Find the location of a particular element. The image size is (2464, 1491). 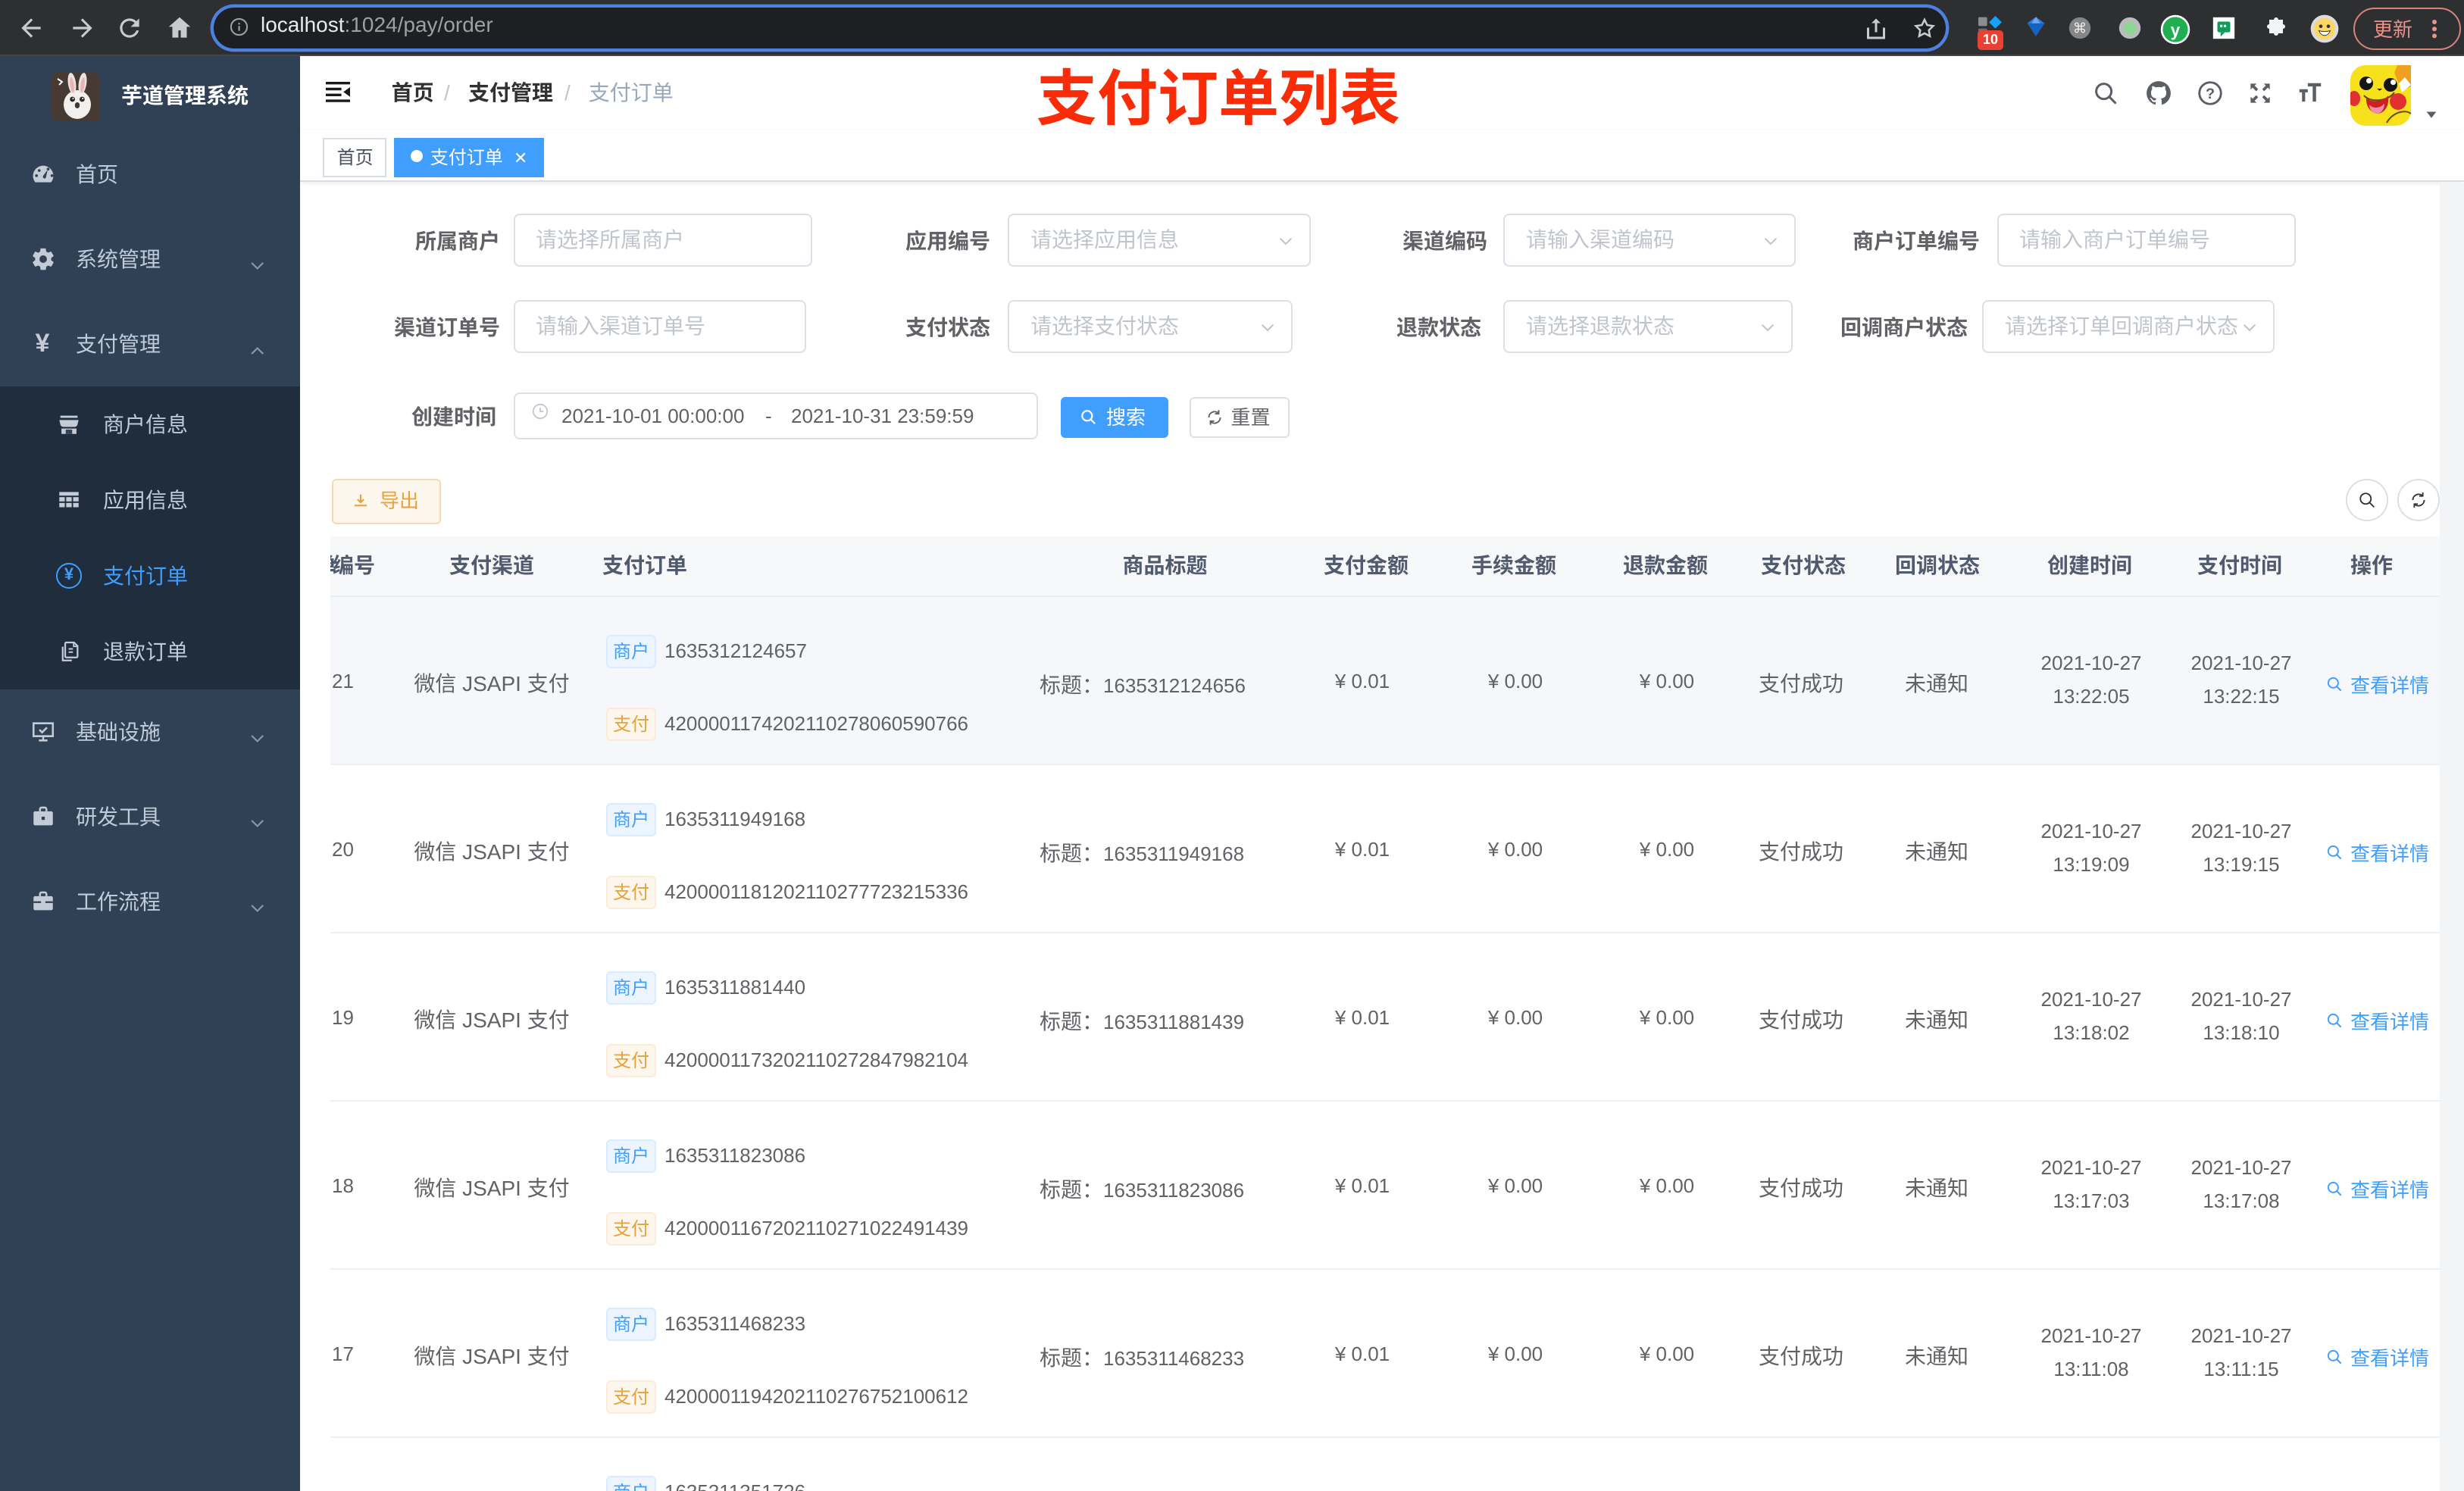

svg-text: y is located at coordinates (2175, 29).